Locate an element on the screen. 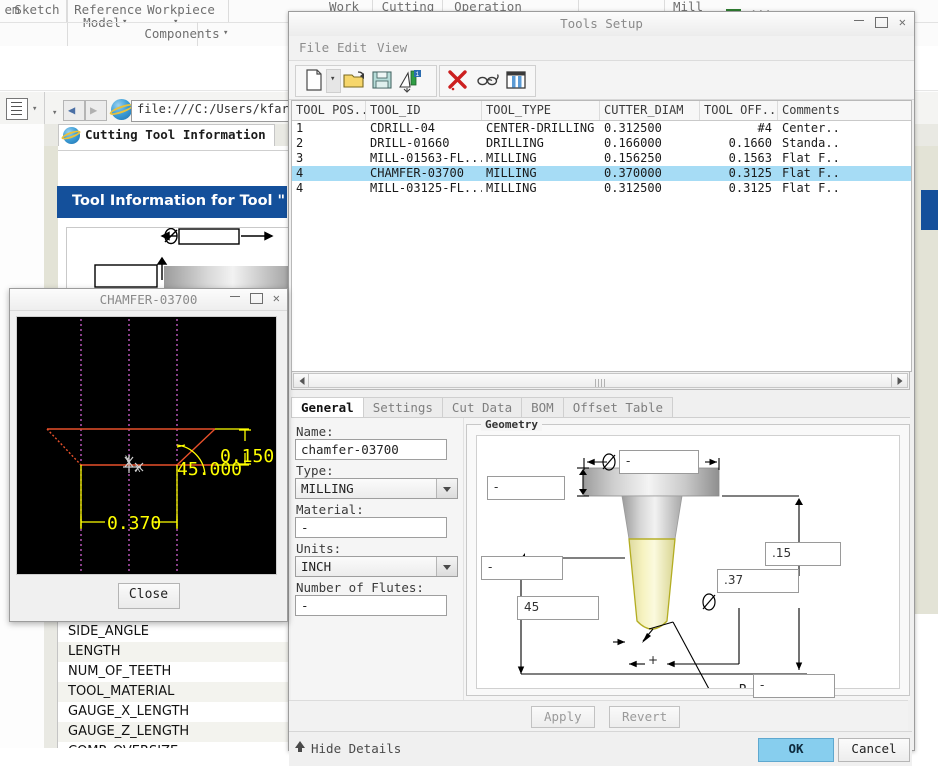 The width and height of the screenshot is (938, 766). geometry-cutter-diameter-input: .37 is located at coordinates (758, 581).